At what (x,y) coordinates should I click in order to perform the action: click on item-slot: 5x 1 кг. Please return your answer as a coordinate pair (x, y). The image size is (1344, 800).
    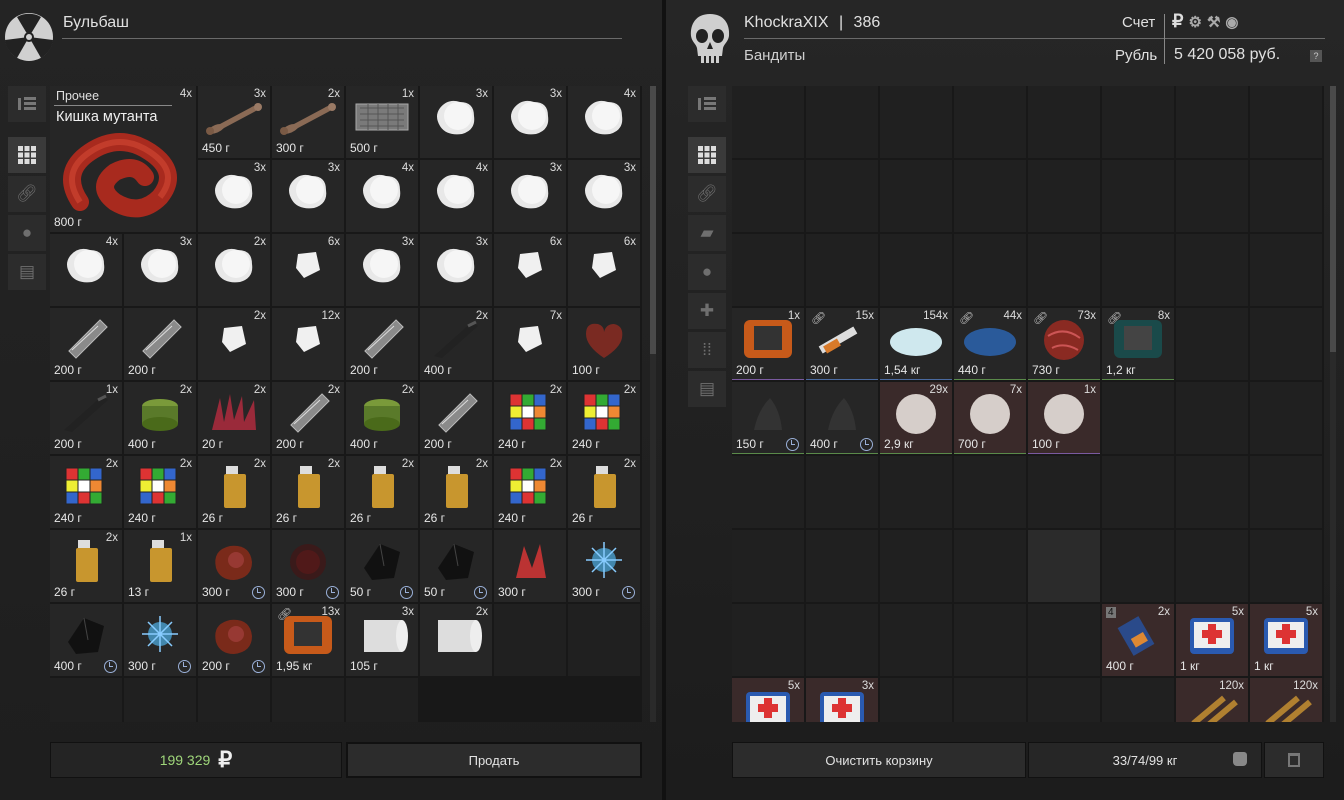
    Looking at the image, I should click on (1286, 640).